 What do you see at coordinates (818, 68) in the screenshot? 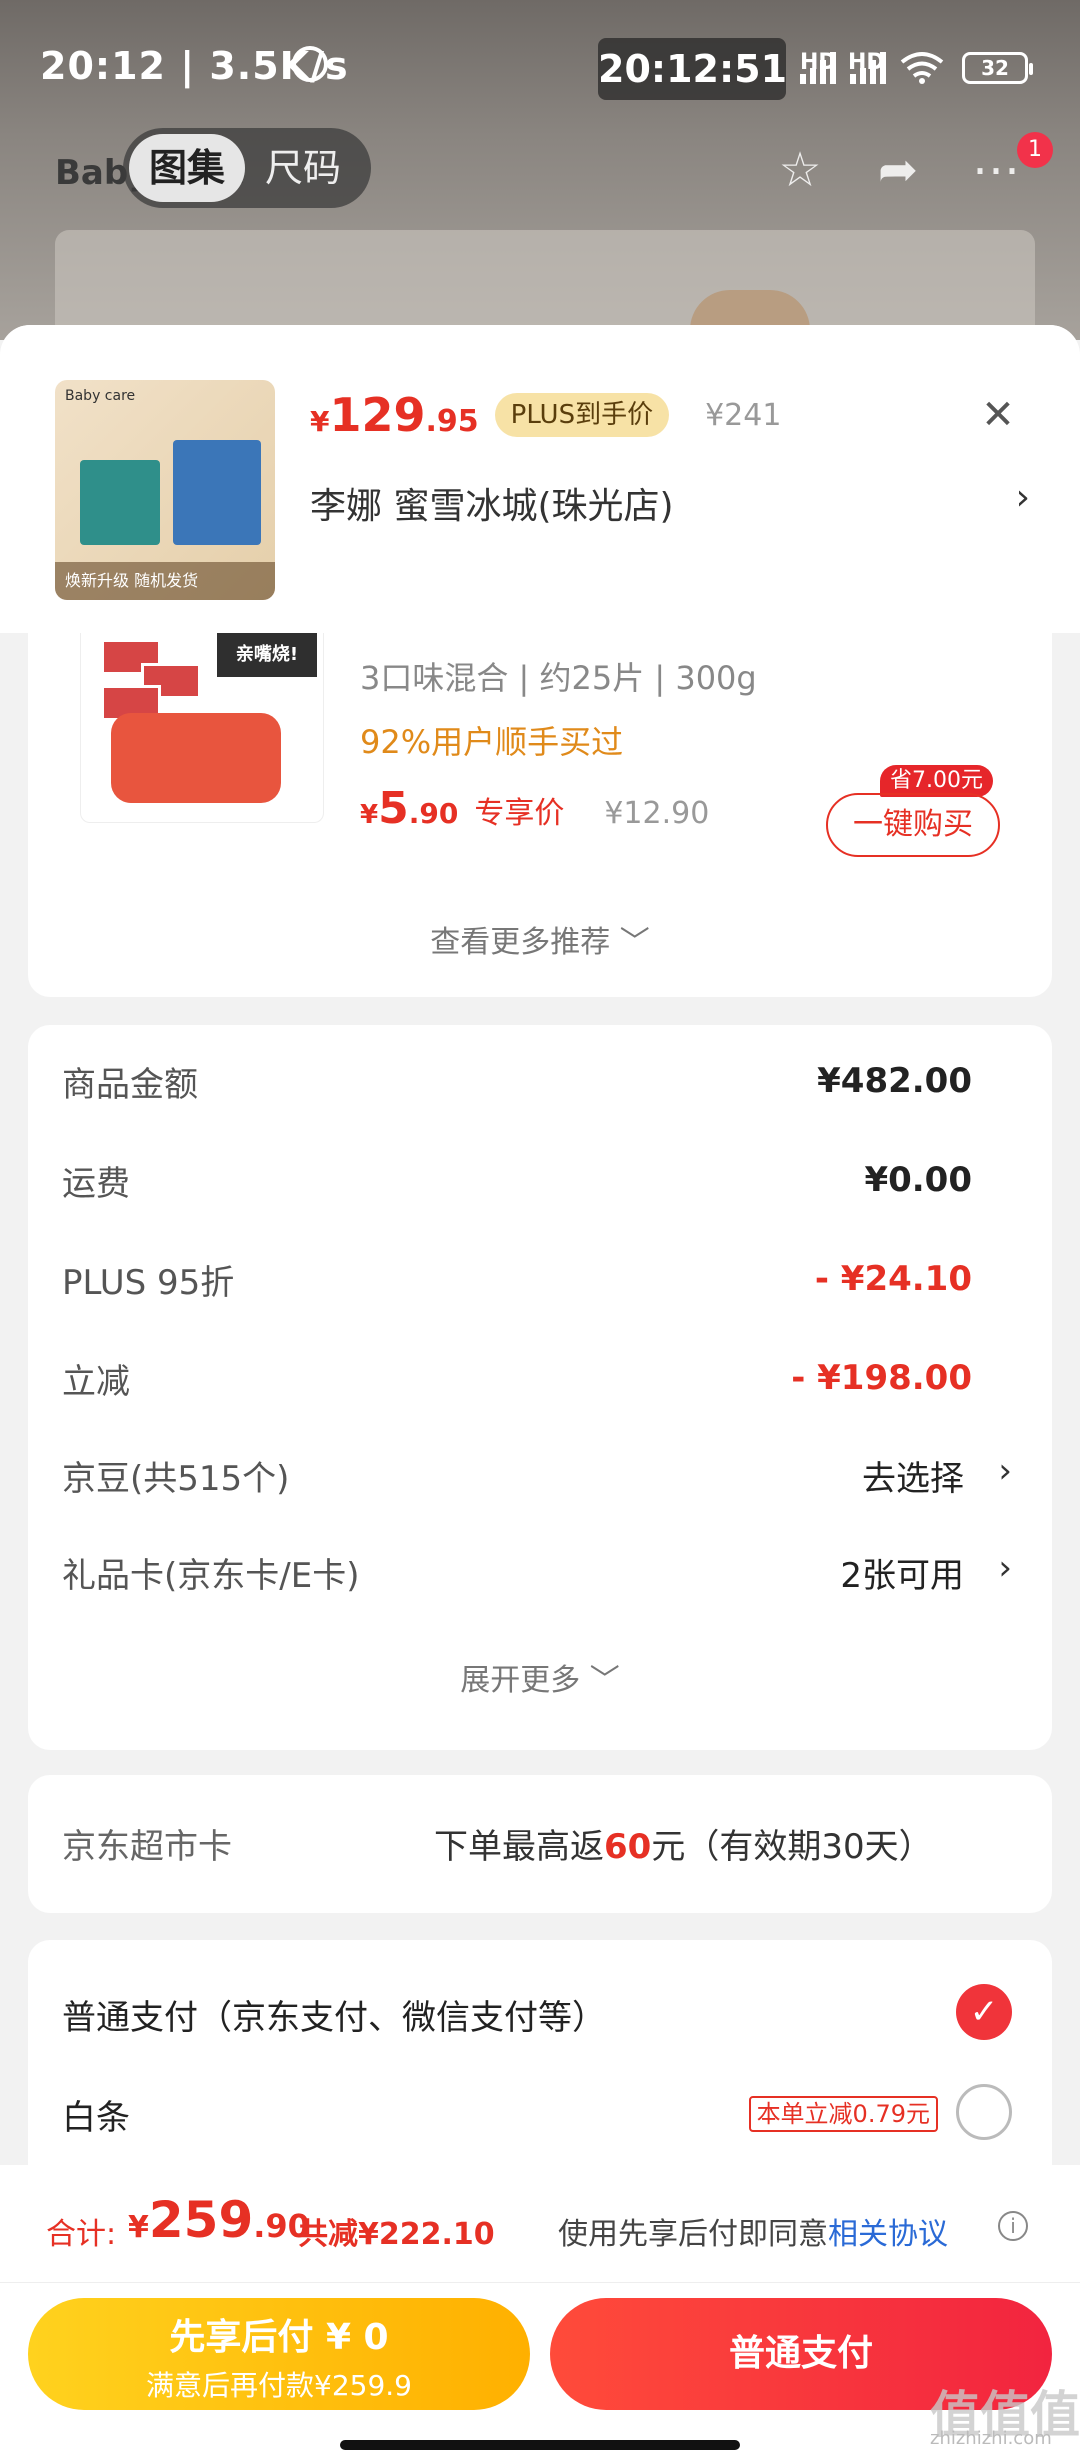
I see `signal-icon` at bounding box center [818, 68].